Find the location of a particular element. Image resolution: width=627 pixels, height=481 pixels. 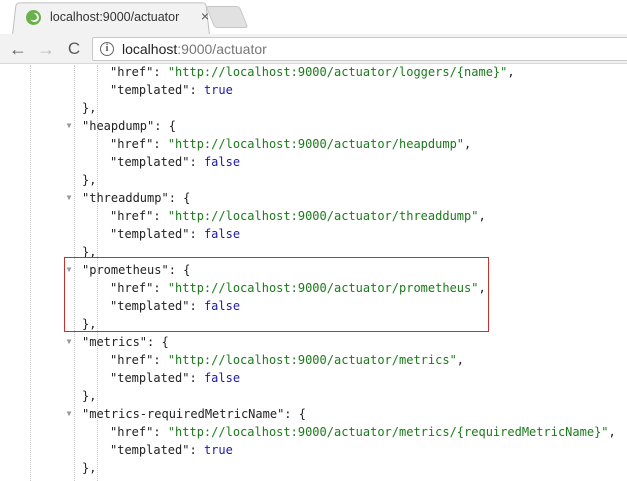

browser-toolbar: ← → C i localhost:9000/actuator is located at coordinates (313, 49).